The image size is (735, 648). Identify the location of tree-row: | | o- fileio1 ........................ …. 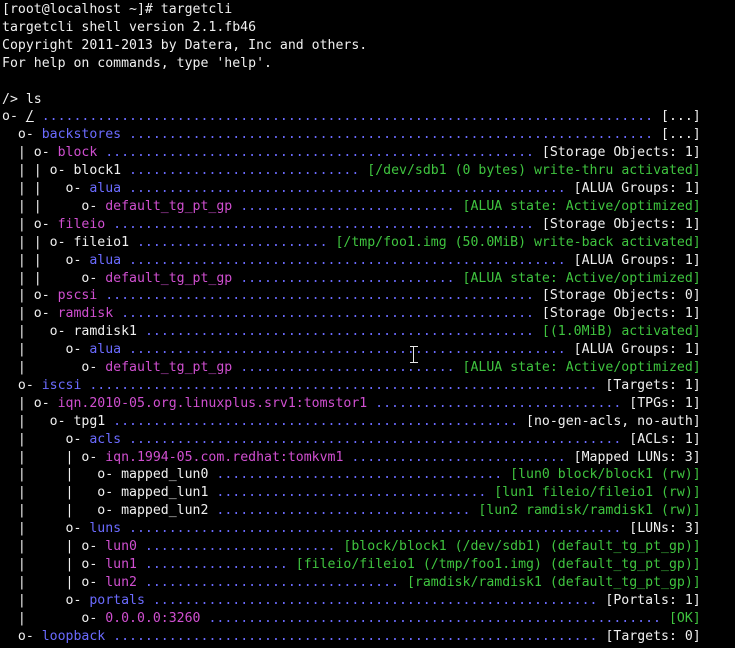
(367, 243).